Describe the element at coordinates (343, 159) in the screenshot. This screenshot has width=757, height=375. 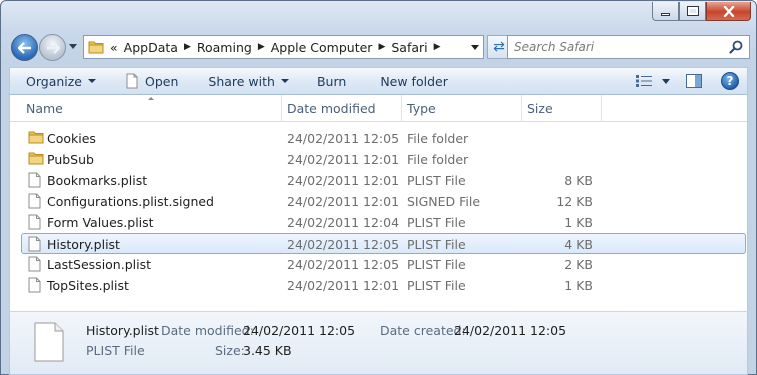
I see `file-date-modified: 24/02/2011 12:01` at that location.